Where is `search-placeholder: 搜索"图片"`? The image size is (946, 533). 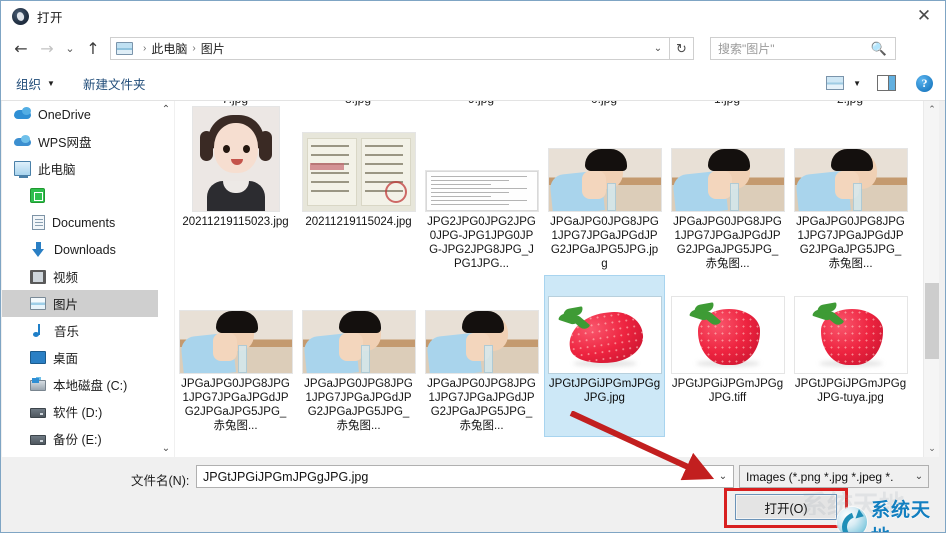
search-placeholder: 搜索"图片" is located at coordinates (746, 49).